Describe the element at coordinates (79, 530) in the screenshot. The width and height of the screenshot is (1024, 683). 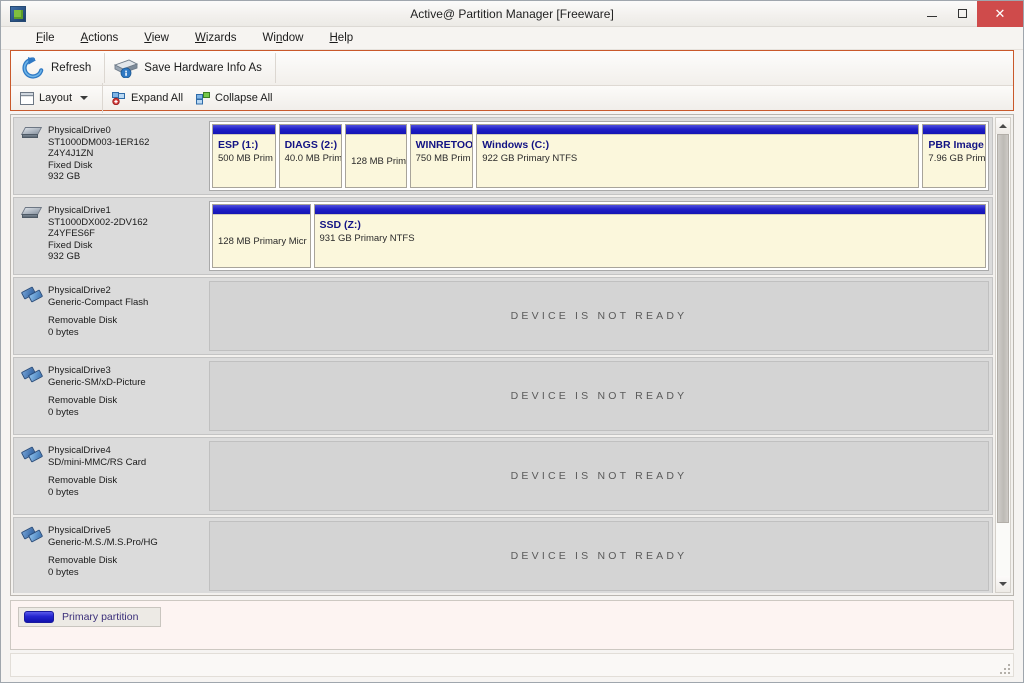
I see `disk-name: PhysicalDrive5` at that location.